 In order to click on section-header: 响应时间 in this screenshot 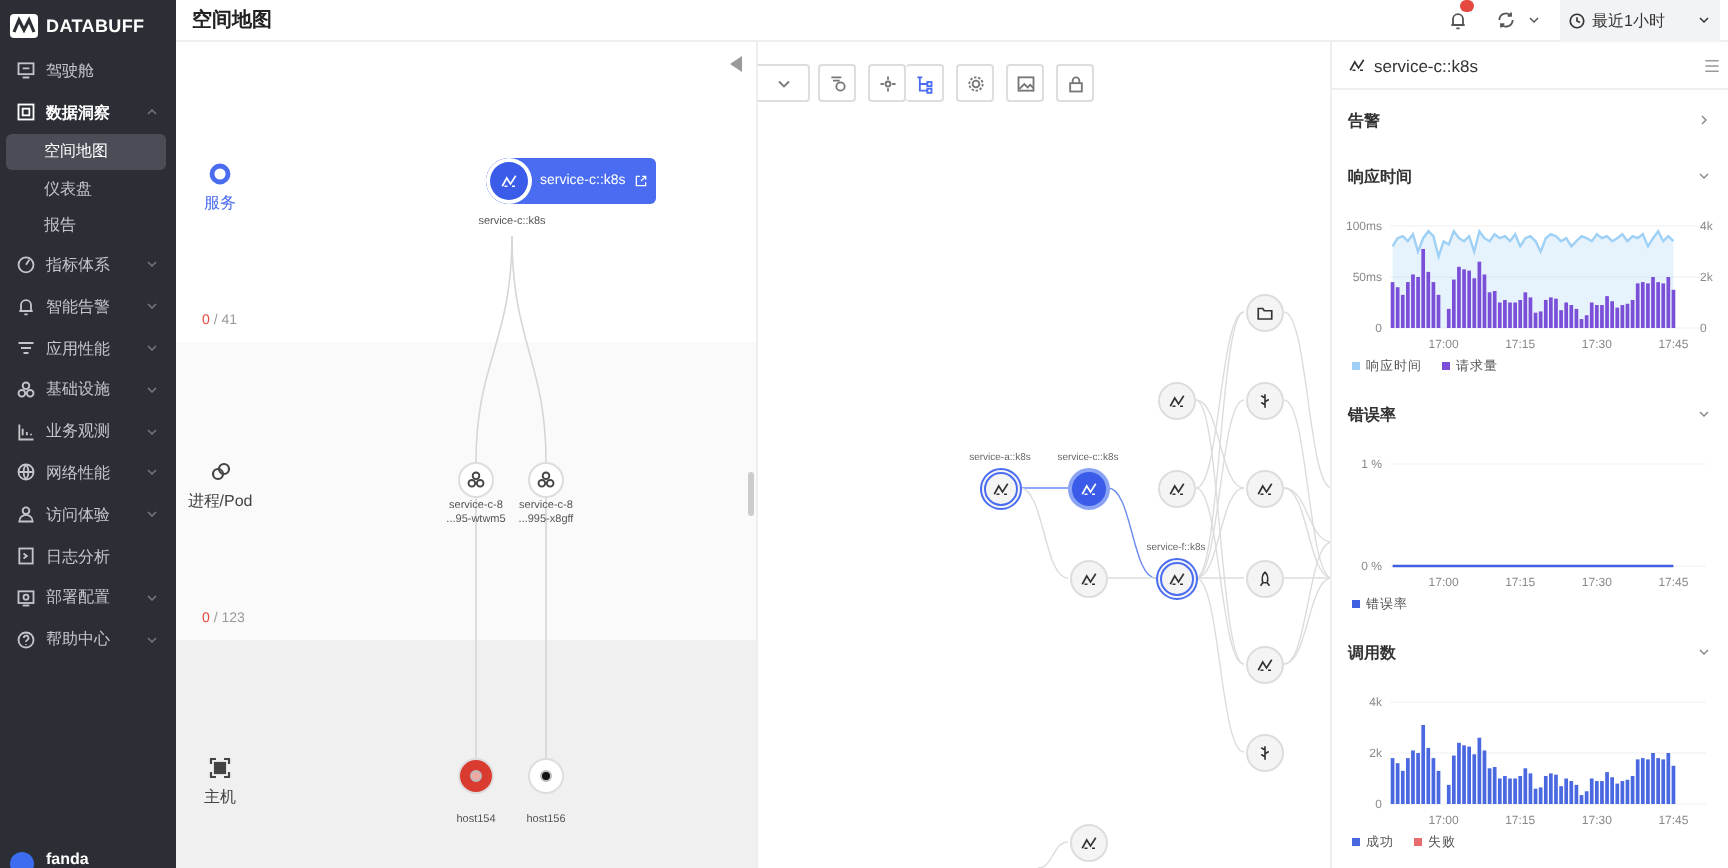, I will do `click(1530, 176)`.